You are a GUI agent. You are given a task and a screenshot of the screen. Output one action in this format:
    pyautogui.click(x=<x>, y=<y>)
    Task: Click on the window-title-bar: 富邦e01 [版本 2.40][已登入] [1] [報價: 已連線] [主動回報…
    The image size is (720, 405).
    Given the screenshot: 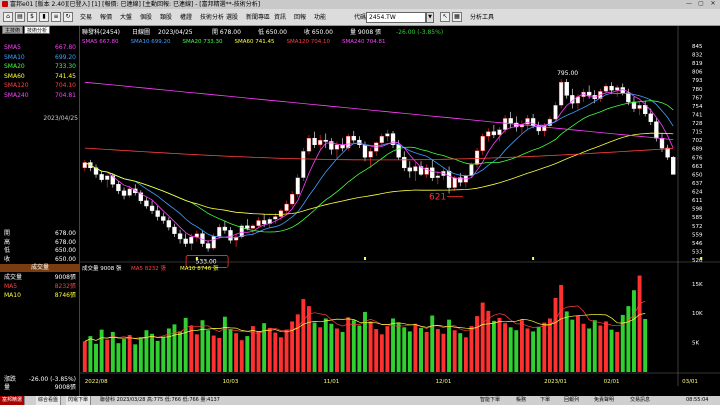 What is the action you would take?
    pyautogui.click(x=360, y=4)
    